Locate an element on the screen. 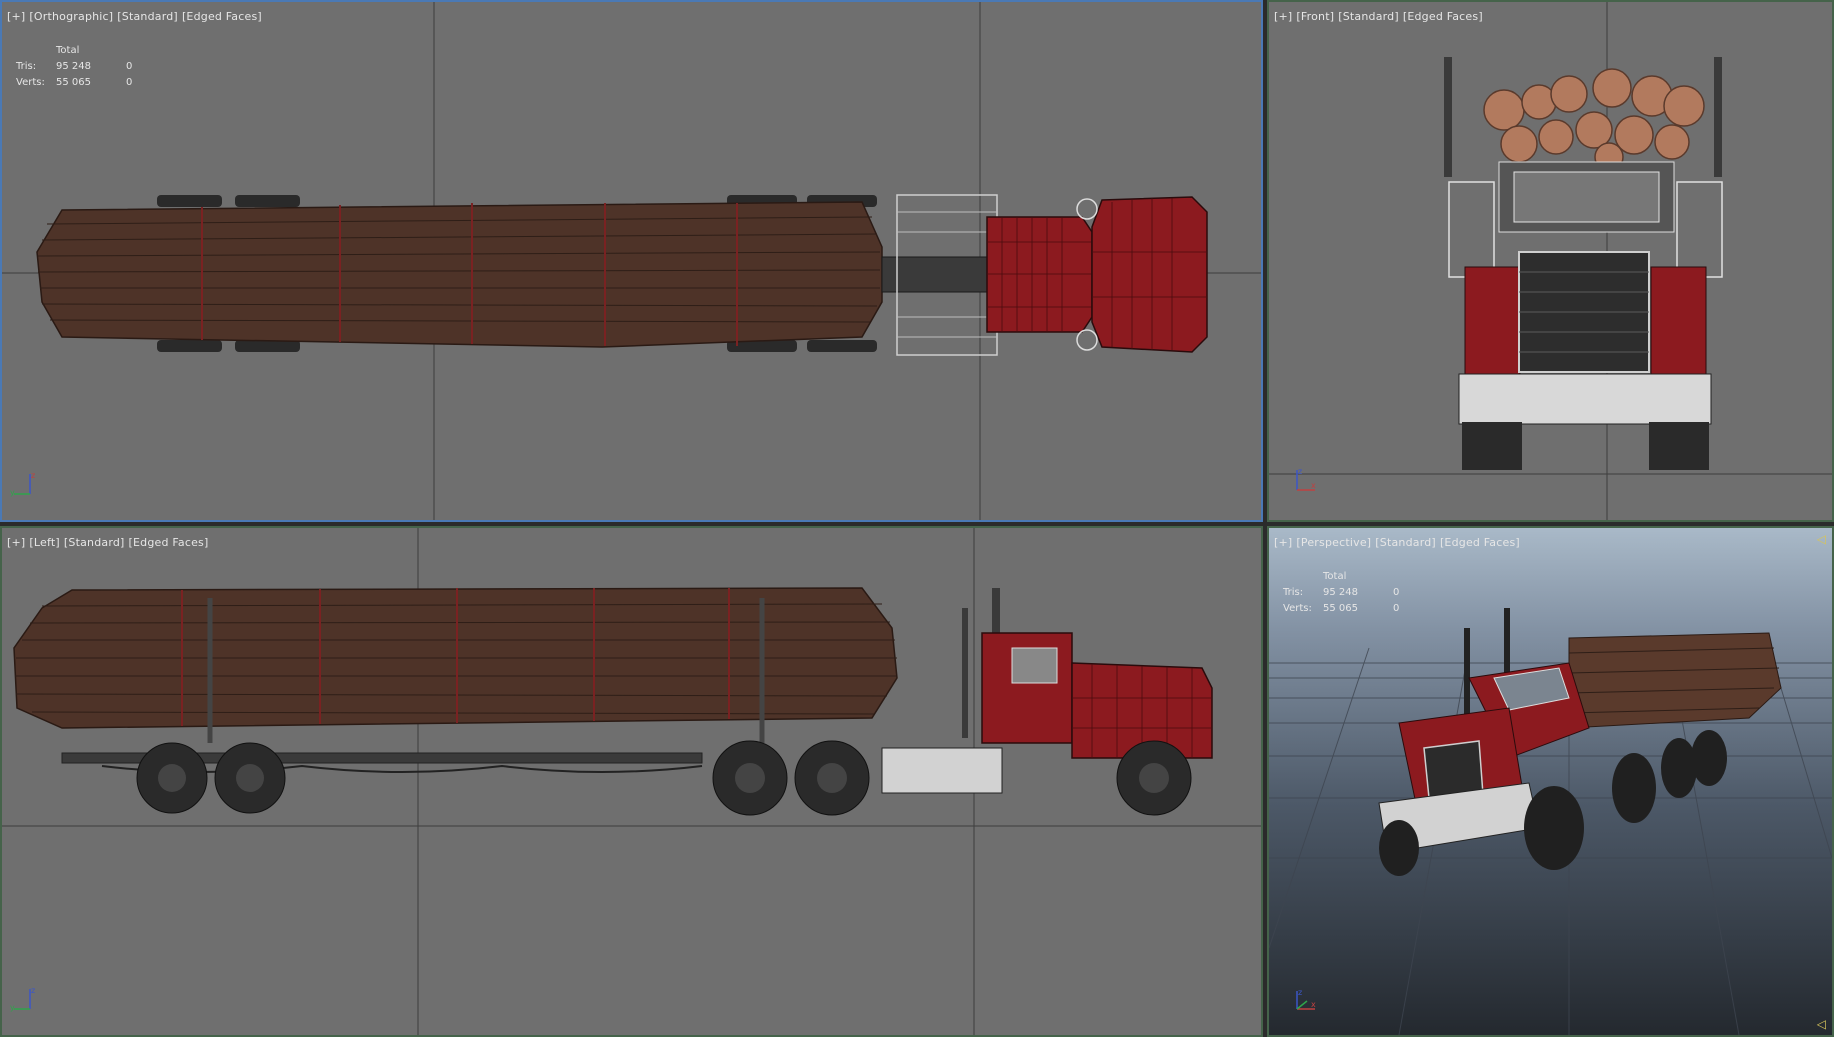  viewport-view-name: [Orthographic] is located at coordinates (71, 16).